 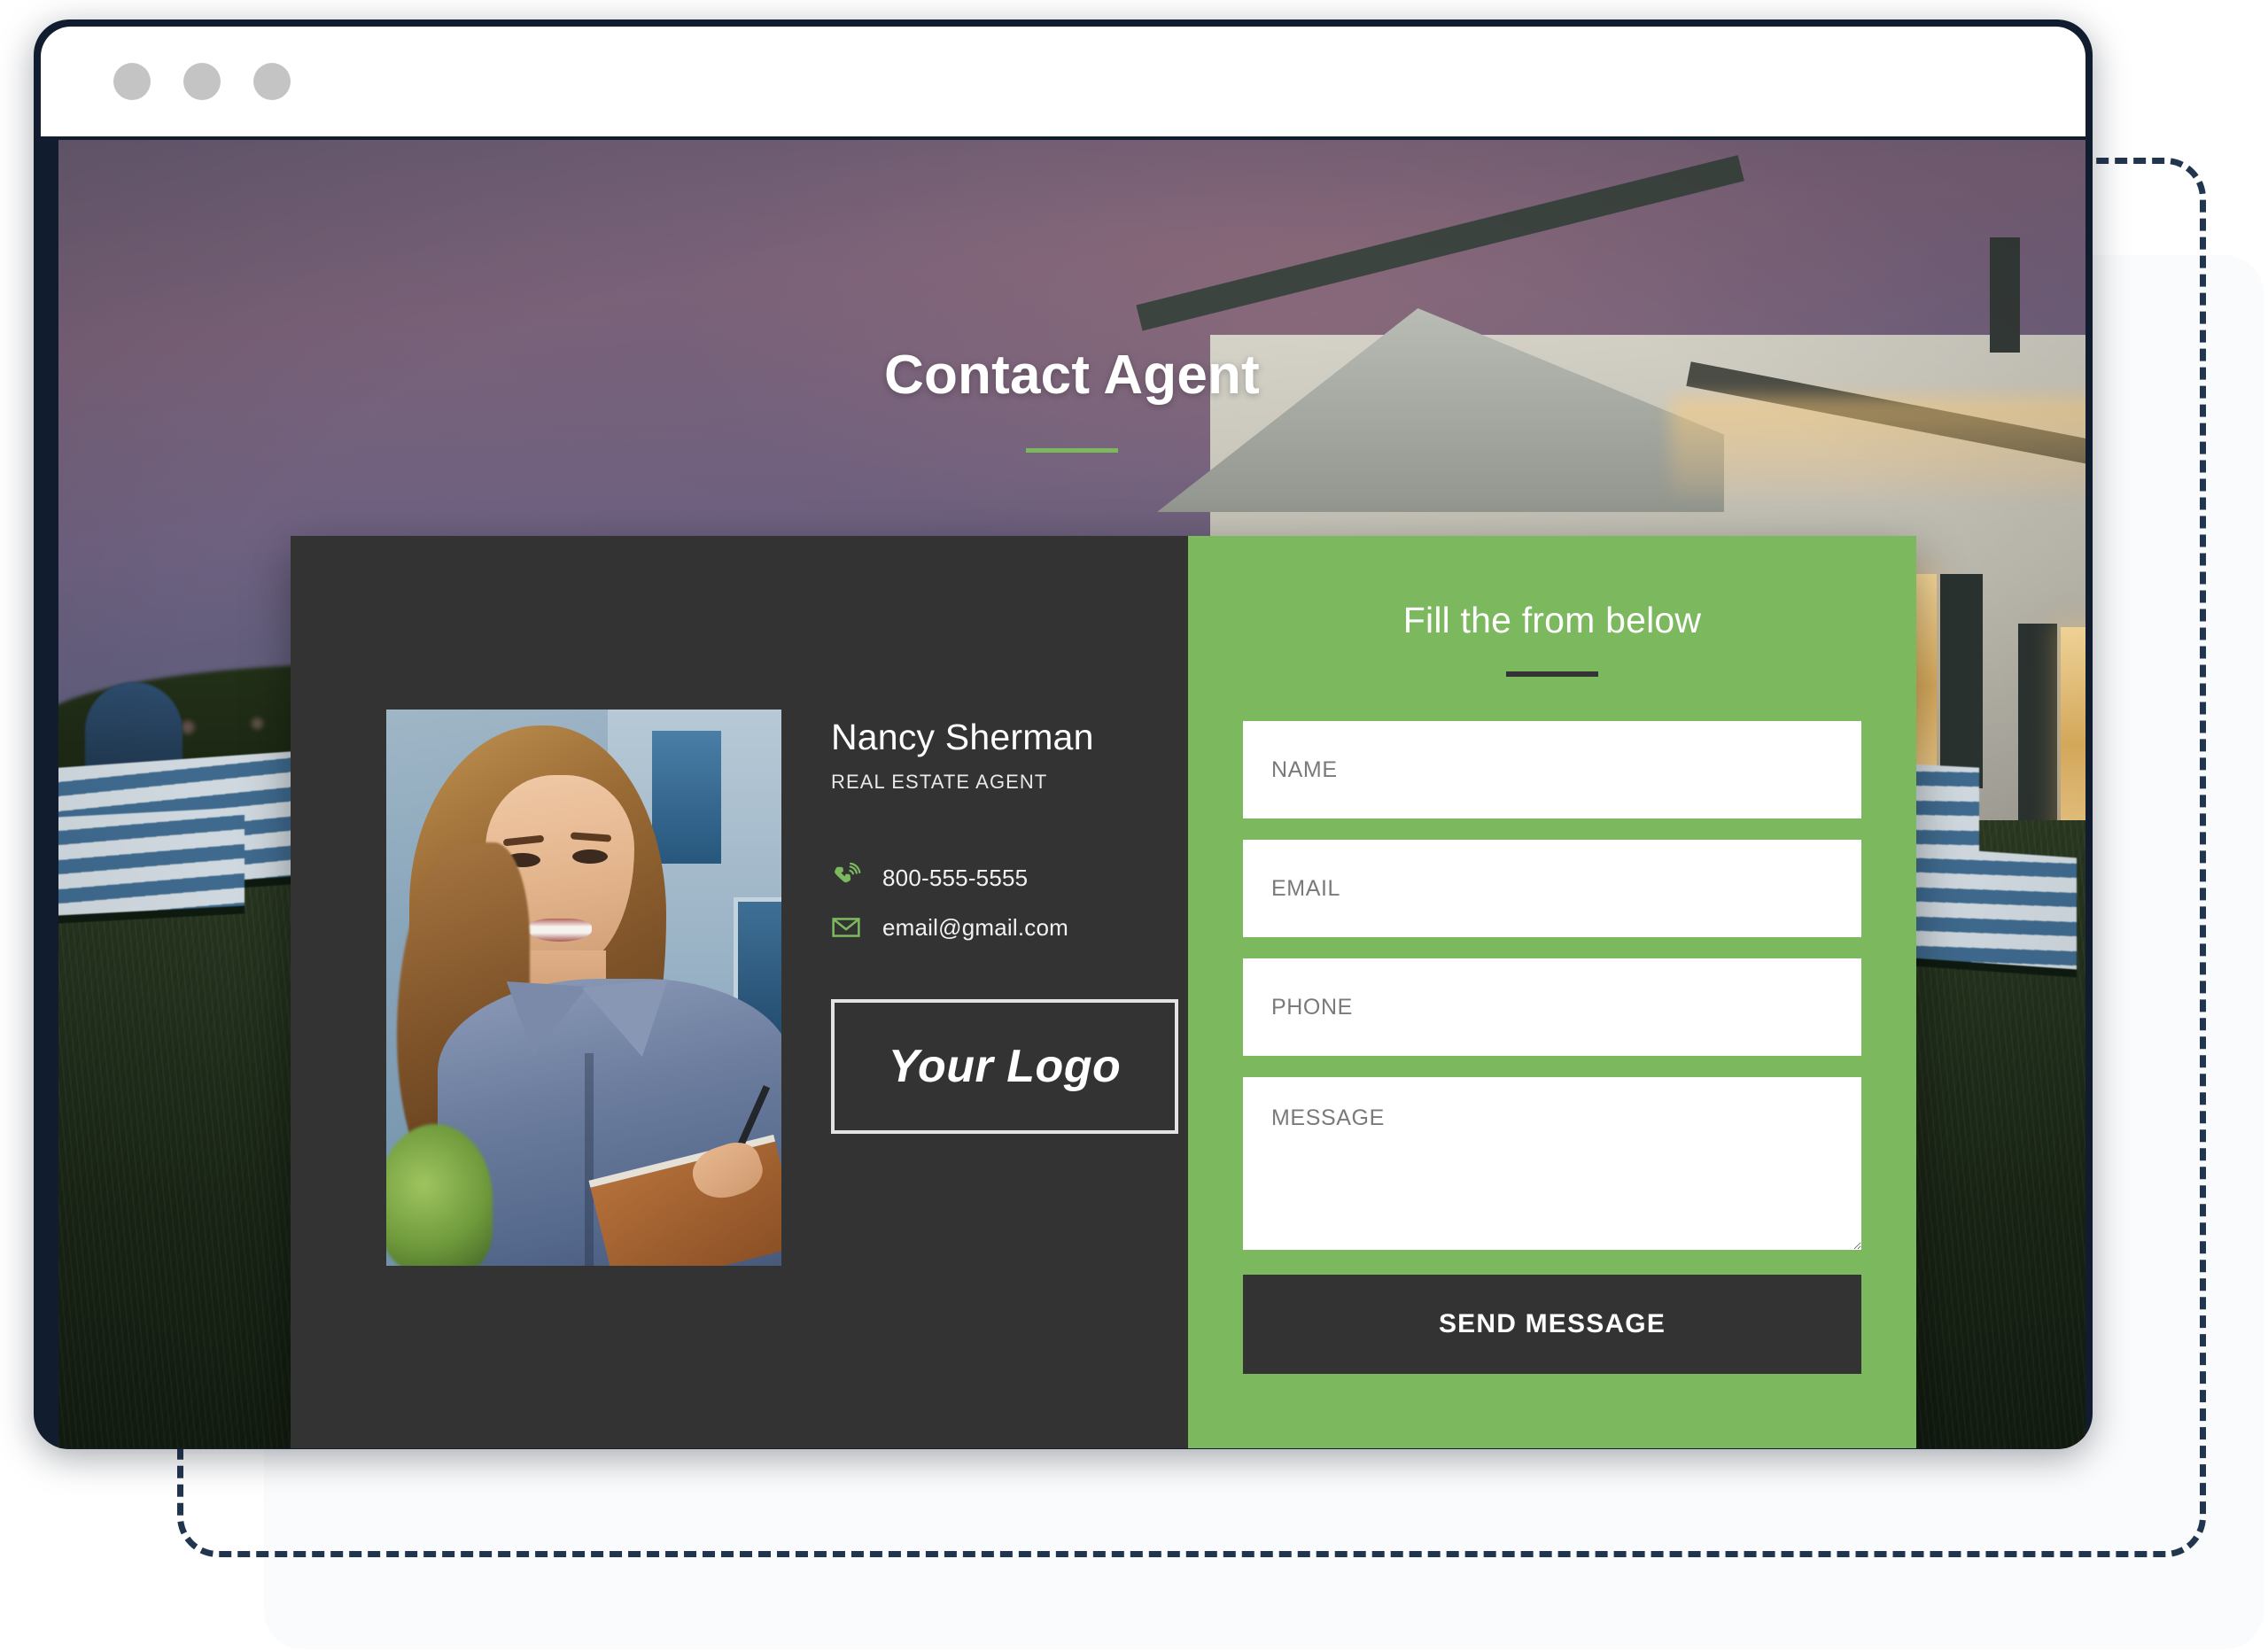 I want to click on agent-phone-text: 800-555-5555, so click(x=955, y=877).